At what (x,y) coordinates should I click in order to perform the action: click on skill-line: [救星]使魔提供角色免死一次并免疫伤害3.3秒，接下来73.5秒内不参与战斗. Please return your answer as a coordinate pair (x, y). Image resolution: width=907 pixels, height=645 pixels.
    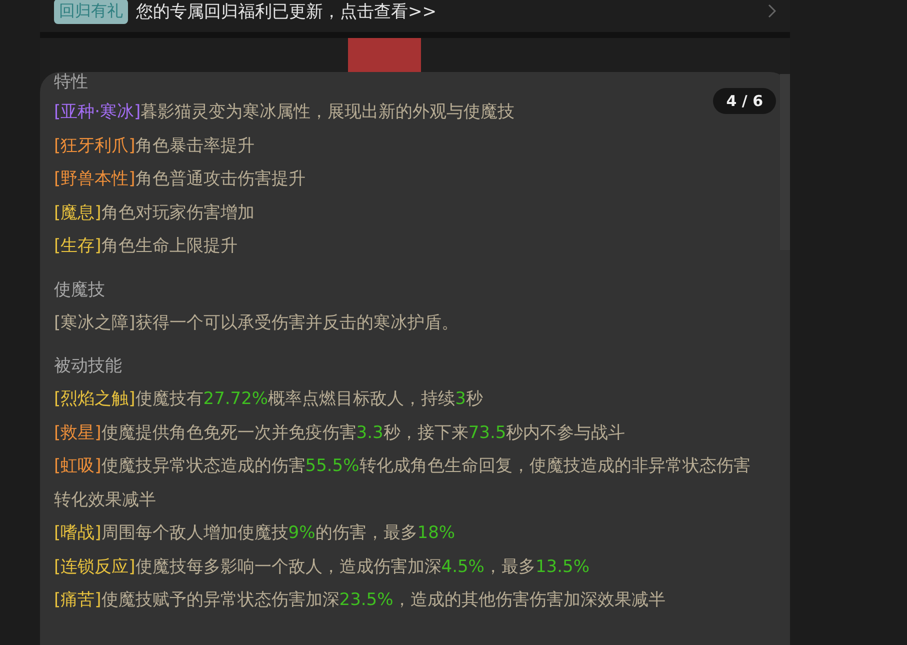
    Looking at the image, I should click on (340, 433).